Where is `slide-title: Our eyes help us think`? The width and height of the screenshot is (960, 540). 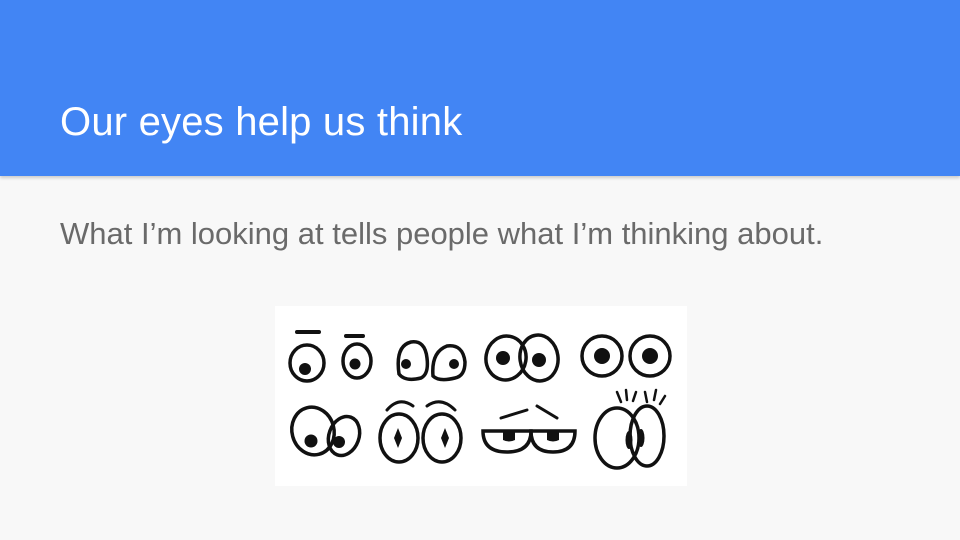 slide-title: Our eyes help us think is located at coordinates (261, 122).